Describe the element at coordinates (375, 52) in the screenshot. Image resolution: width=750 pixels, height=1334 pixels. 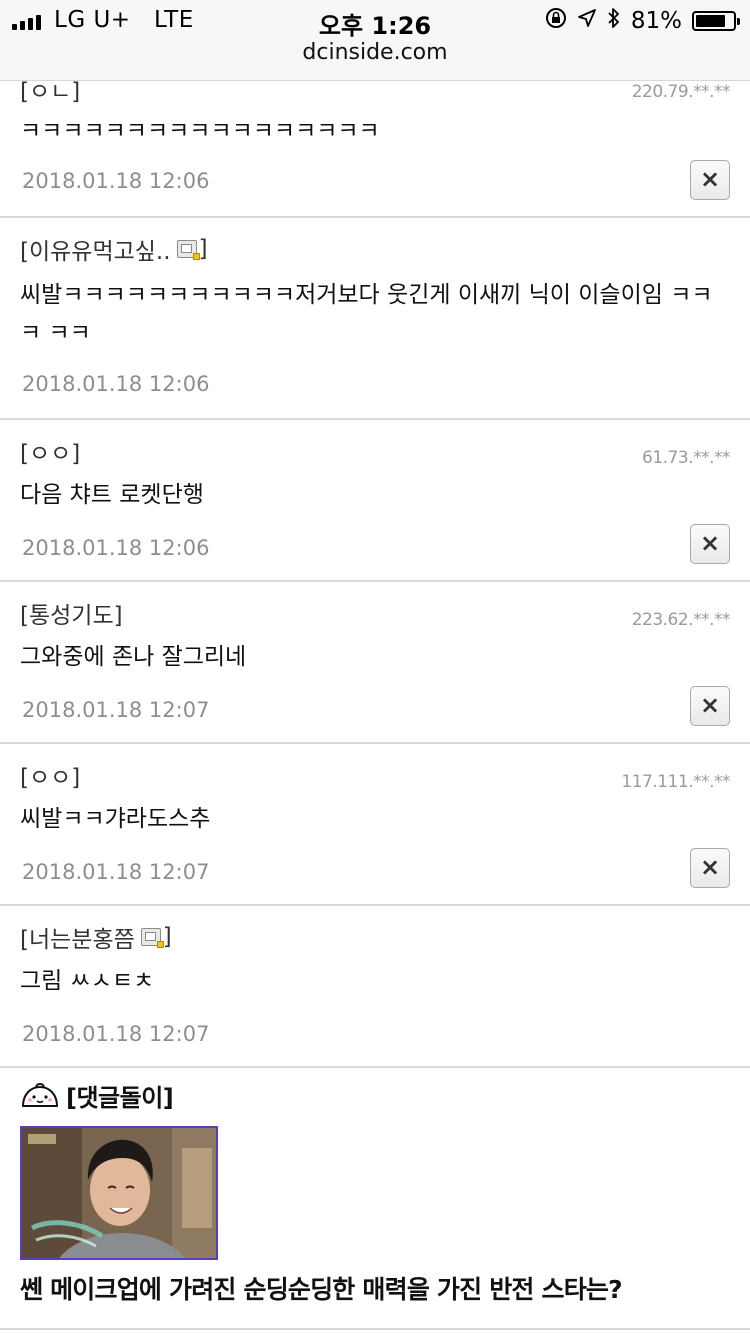
I see `url-bar: dcinside.com` at that location.